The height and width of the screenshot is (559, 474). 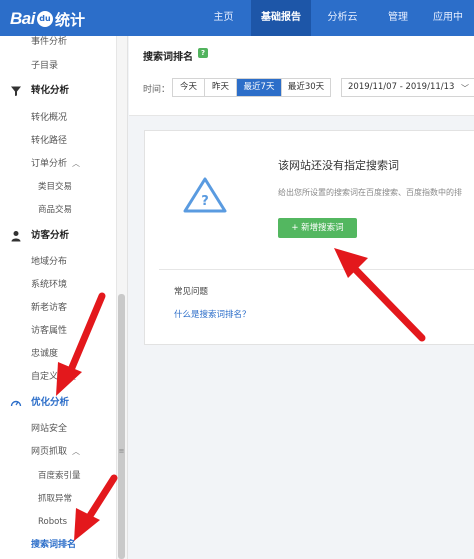 I want to click on faq-title: 常见问题, so click(x=191, y=292).